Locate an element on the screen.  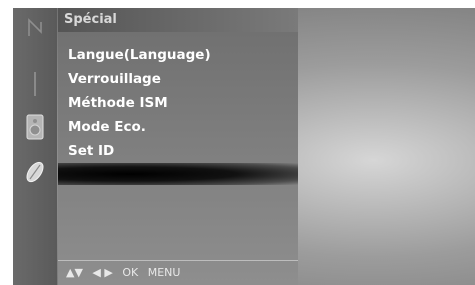
sidebar is located at coordinates (35, 146).